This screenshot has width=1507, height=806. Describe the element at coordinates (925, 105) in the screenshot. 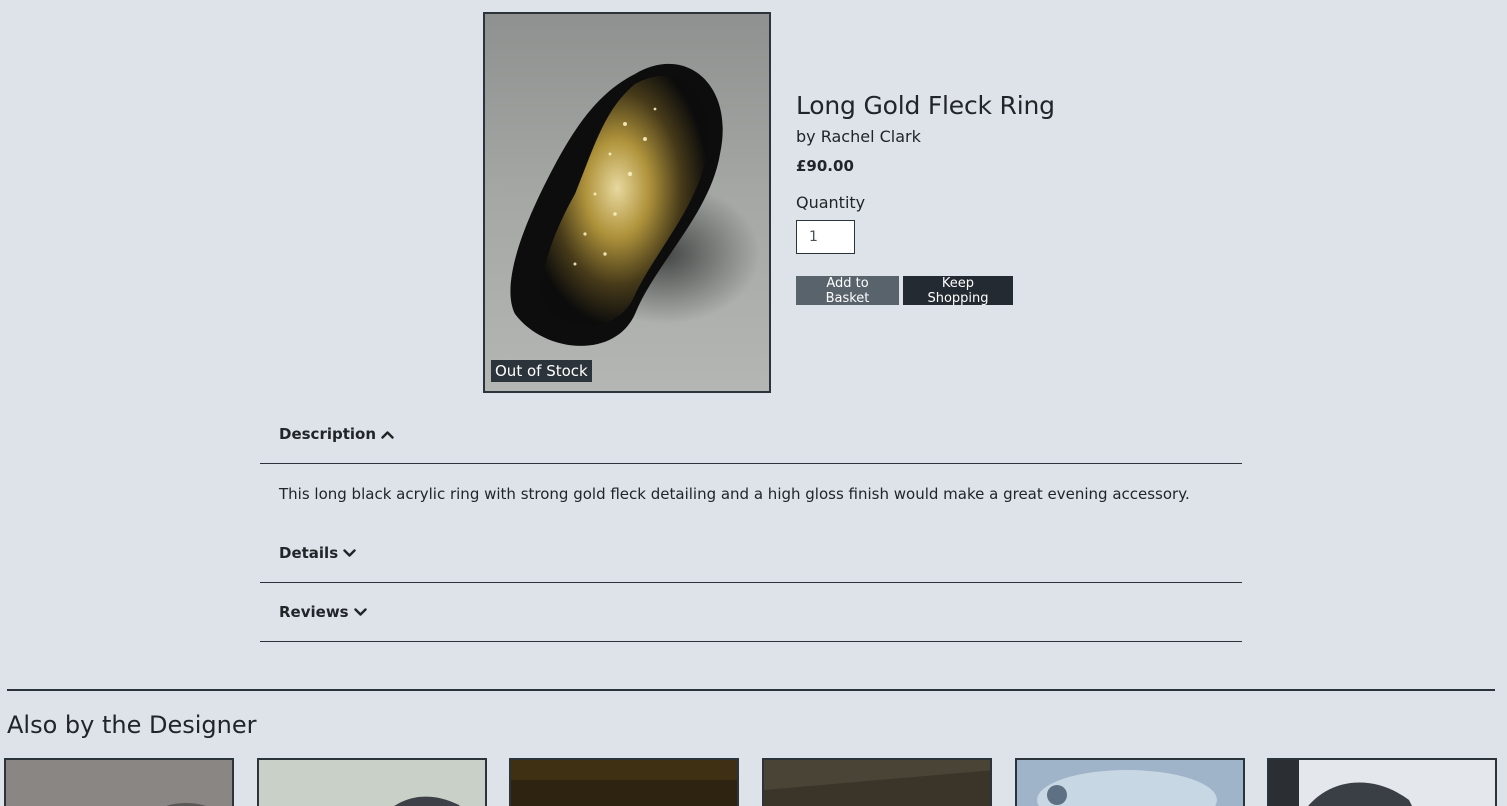

I see `product-title: Long Gold Fleck Ring` at that location.